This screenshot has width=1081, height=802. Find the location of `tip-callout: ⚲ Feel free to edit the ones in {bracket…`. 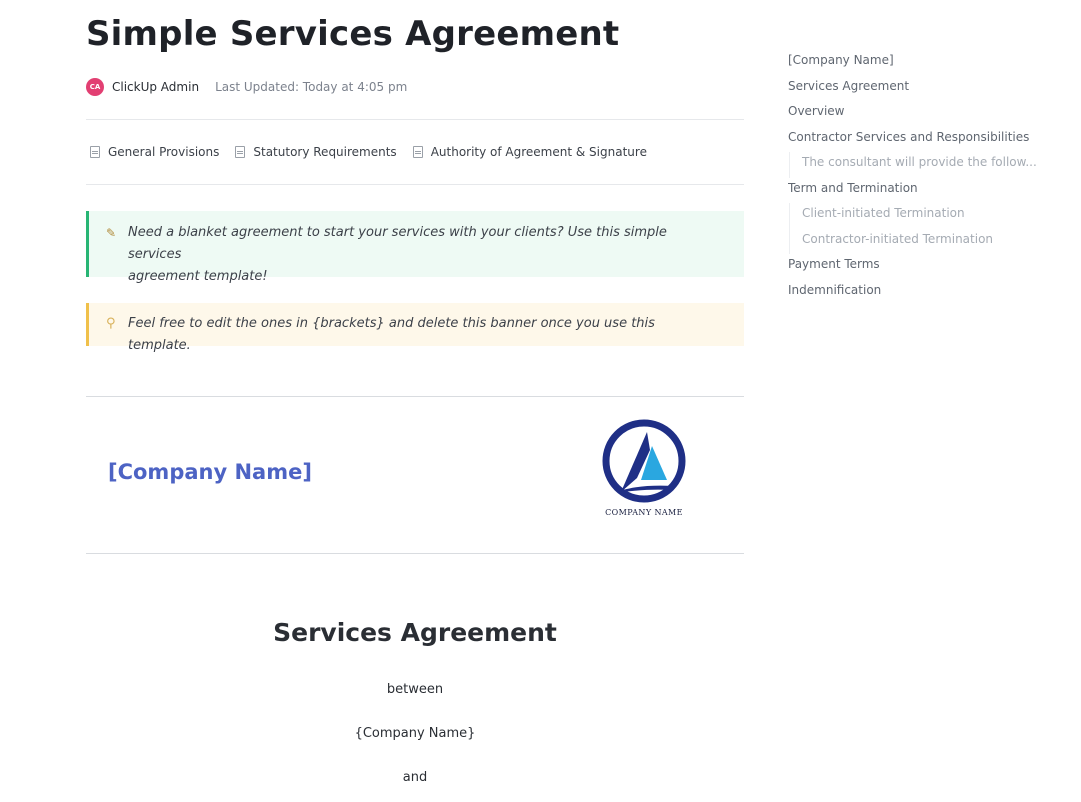

tip-callout: ⚲ Feel free to edit the ones in {bracket… is located at coordinates (415, 328).